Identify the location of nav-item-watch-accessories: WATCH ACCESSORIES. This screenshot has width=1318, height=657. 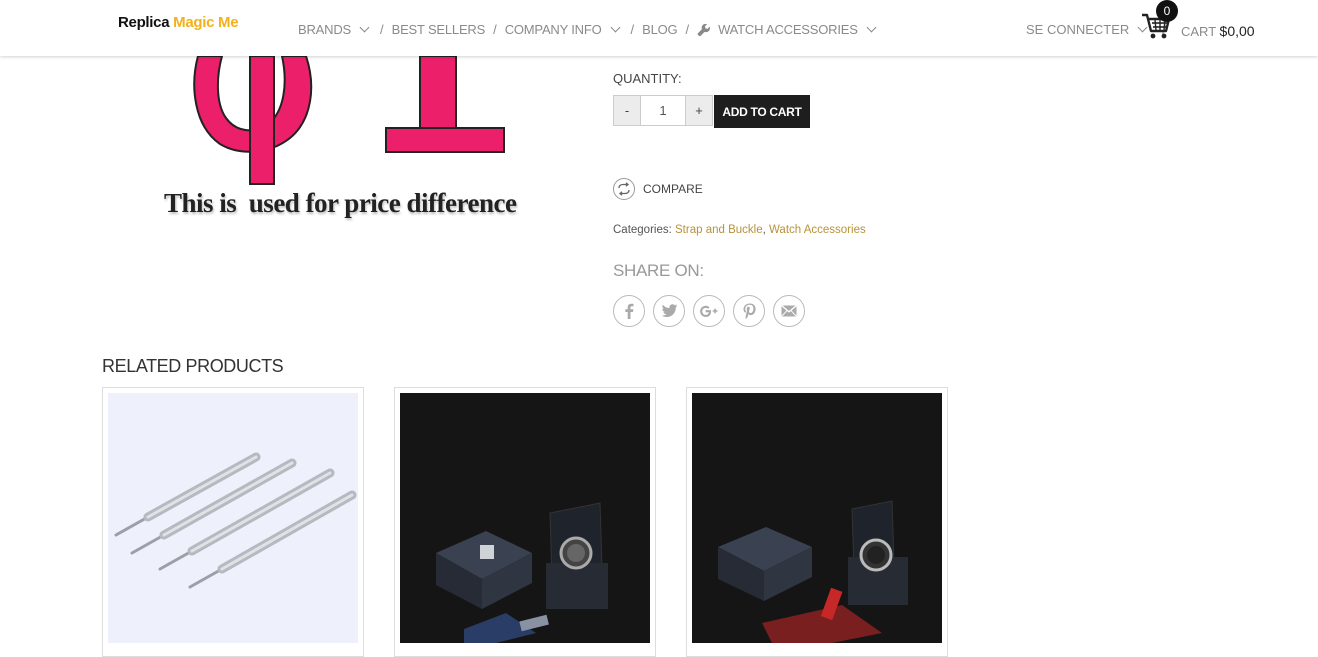
(788, 29).